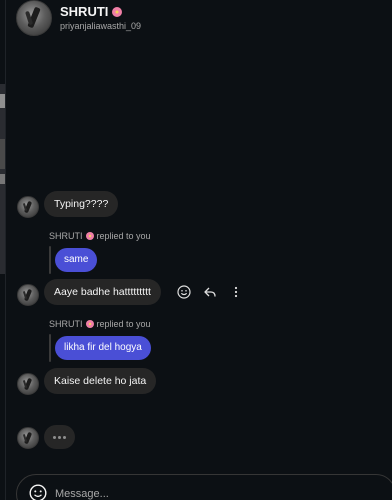  What do you see at coordinates (102, 292) in the screenshot?
I see `message-bubble: Aaye badhe hattttttttt` at bounding box center [102, 292].